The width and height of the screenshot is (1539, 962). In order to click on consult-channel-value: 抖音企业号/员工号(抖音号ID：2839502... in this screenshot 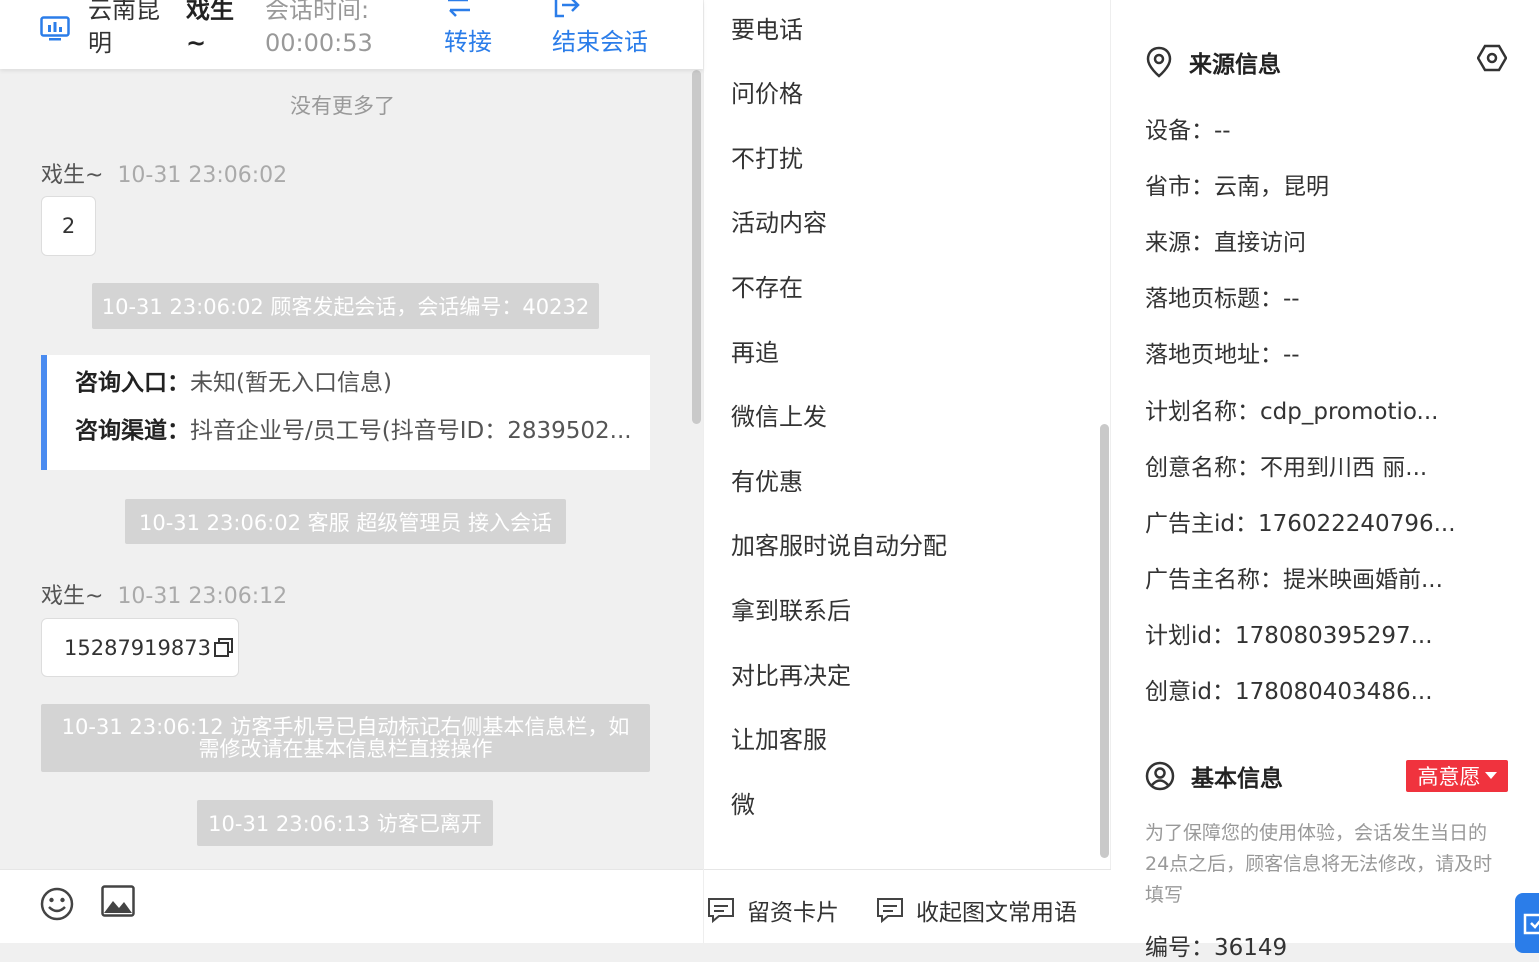, I will do `click(411, 431)`.